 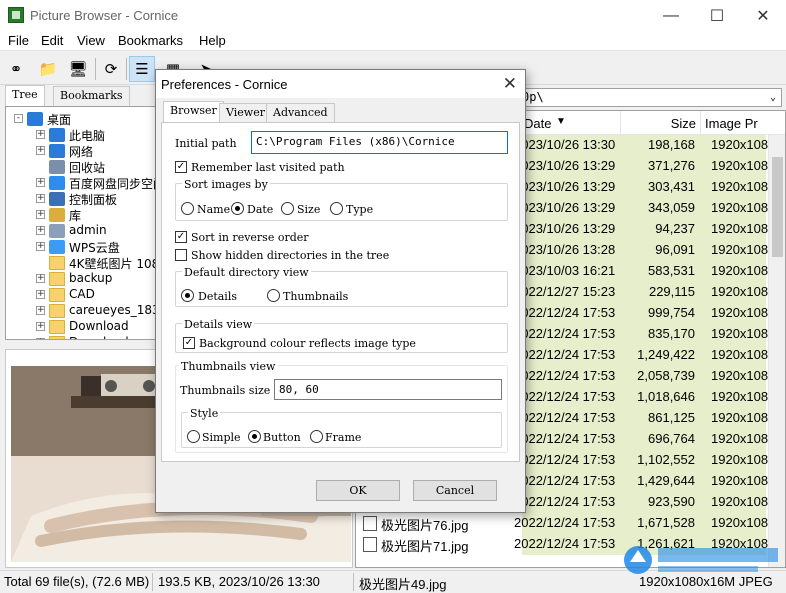 What do you see at coordinates (776, 351) in the screenshot?
I see `vertical-scrollbar` at bounding box center [776, 351].